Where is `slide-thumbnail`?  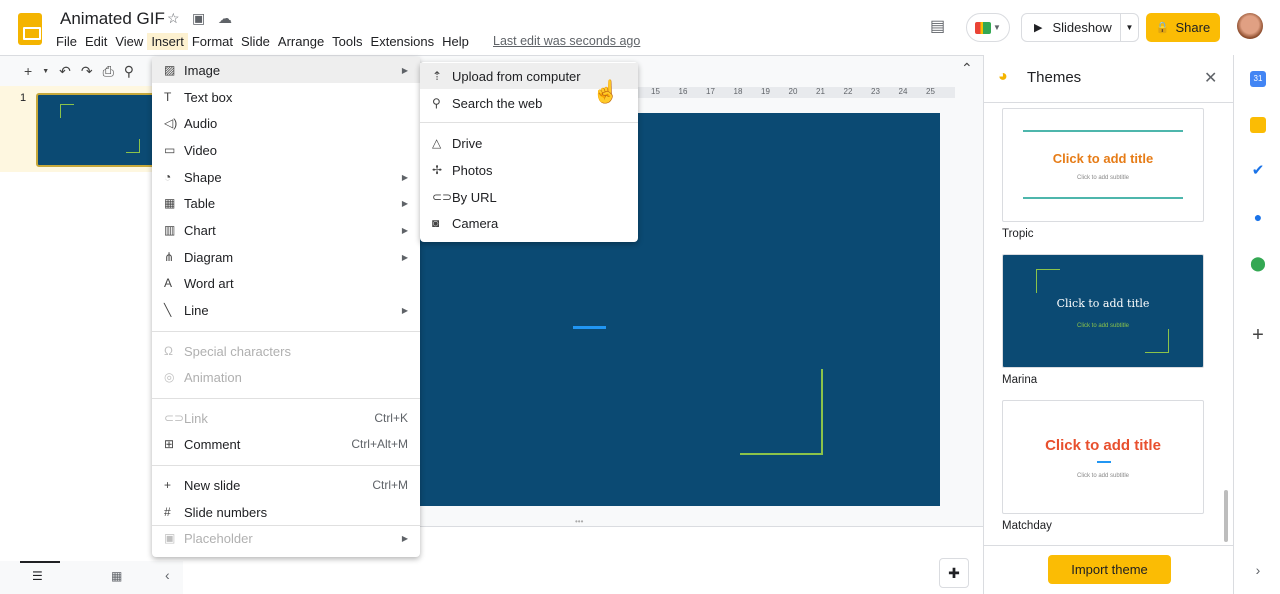 slide-thumbnail is located at coordinates (96, 130).